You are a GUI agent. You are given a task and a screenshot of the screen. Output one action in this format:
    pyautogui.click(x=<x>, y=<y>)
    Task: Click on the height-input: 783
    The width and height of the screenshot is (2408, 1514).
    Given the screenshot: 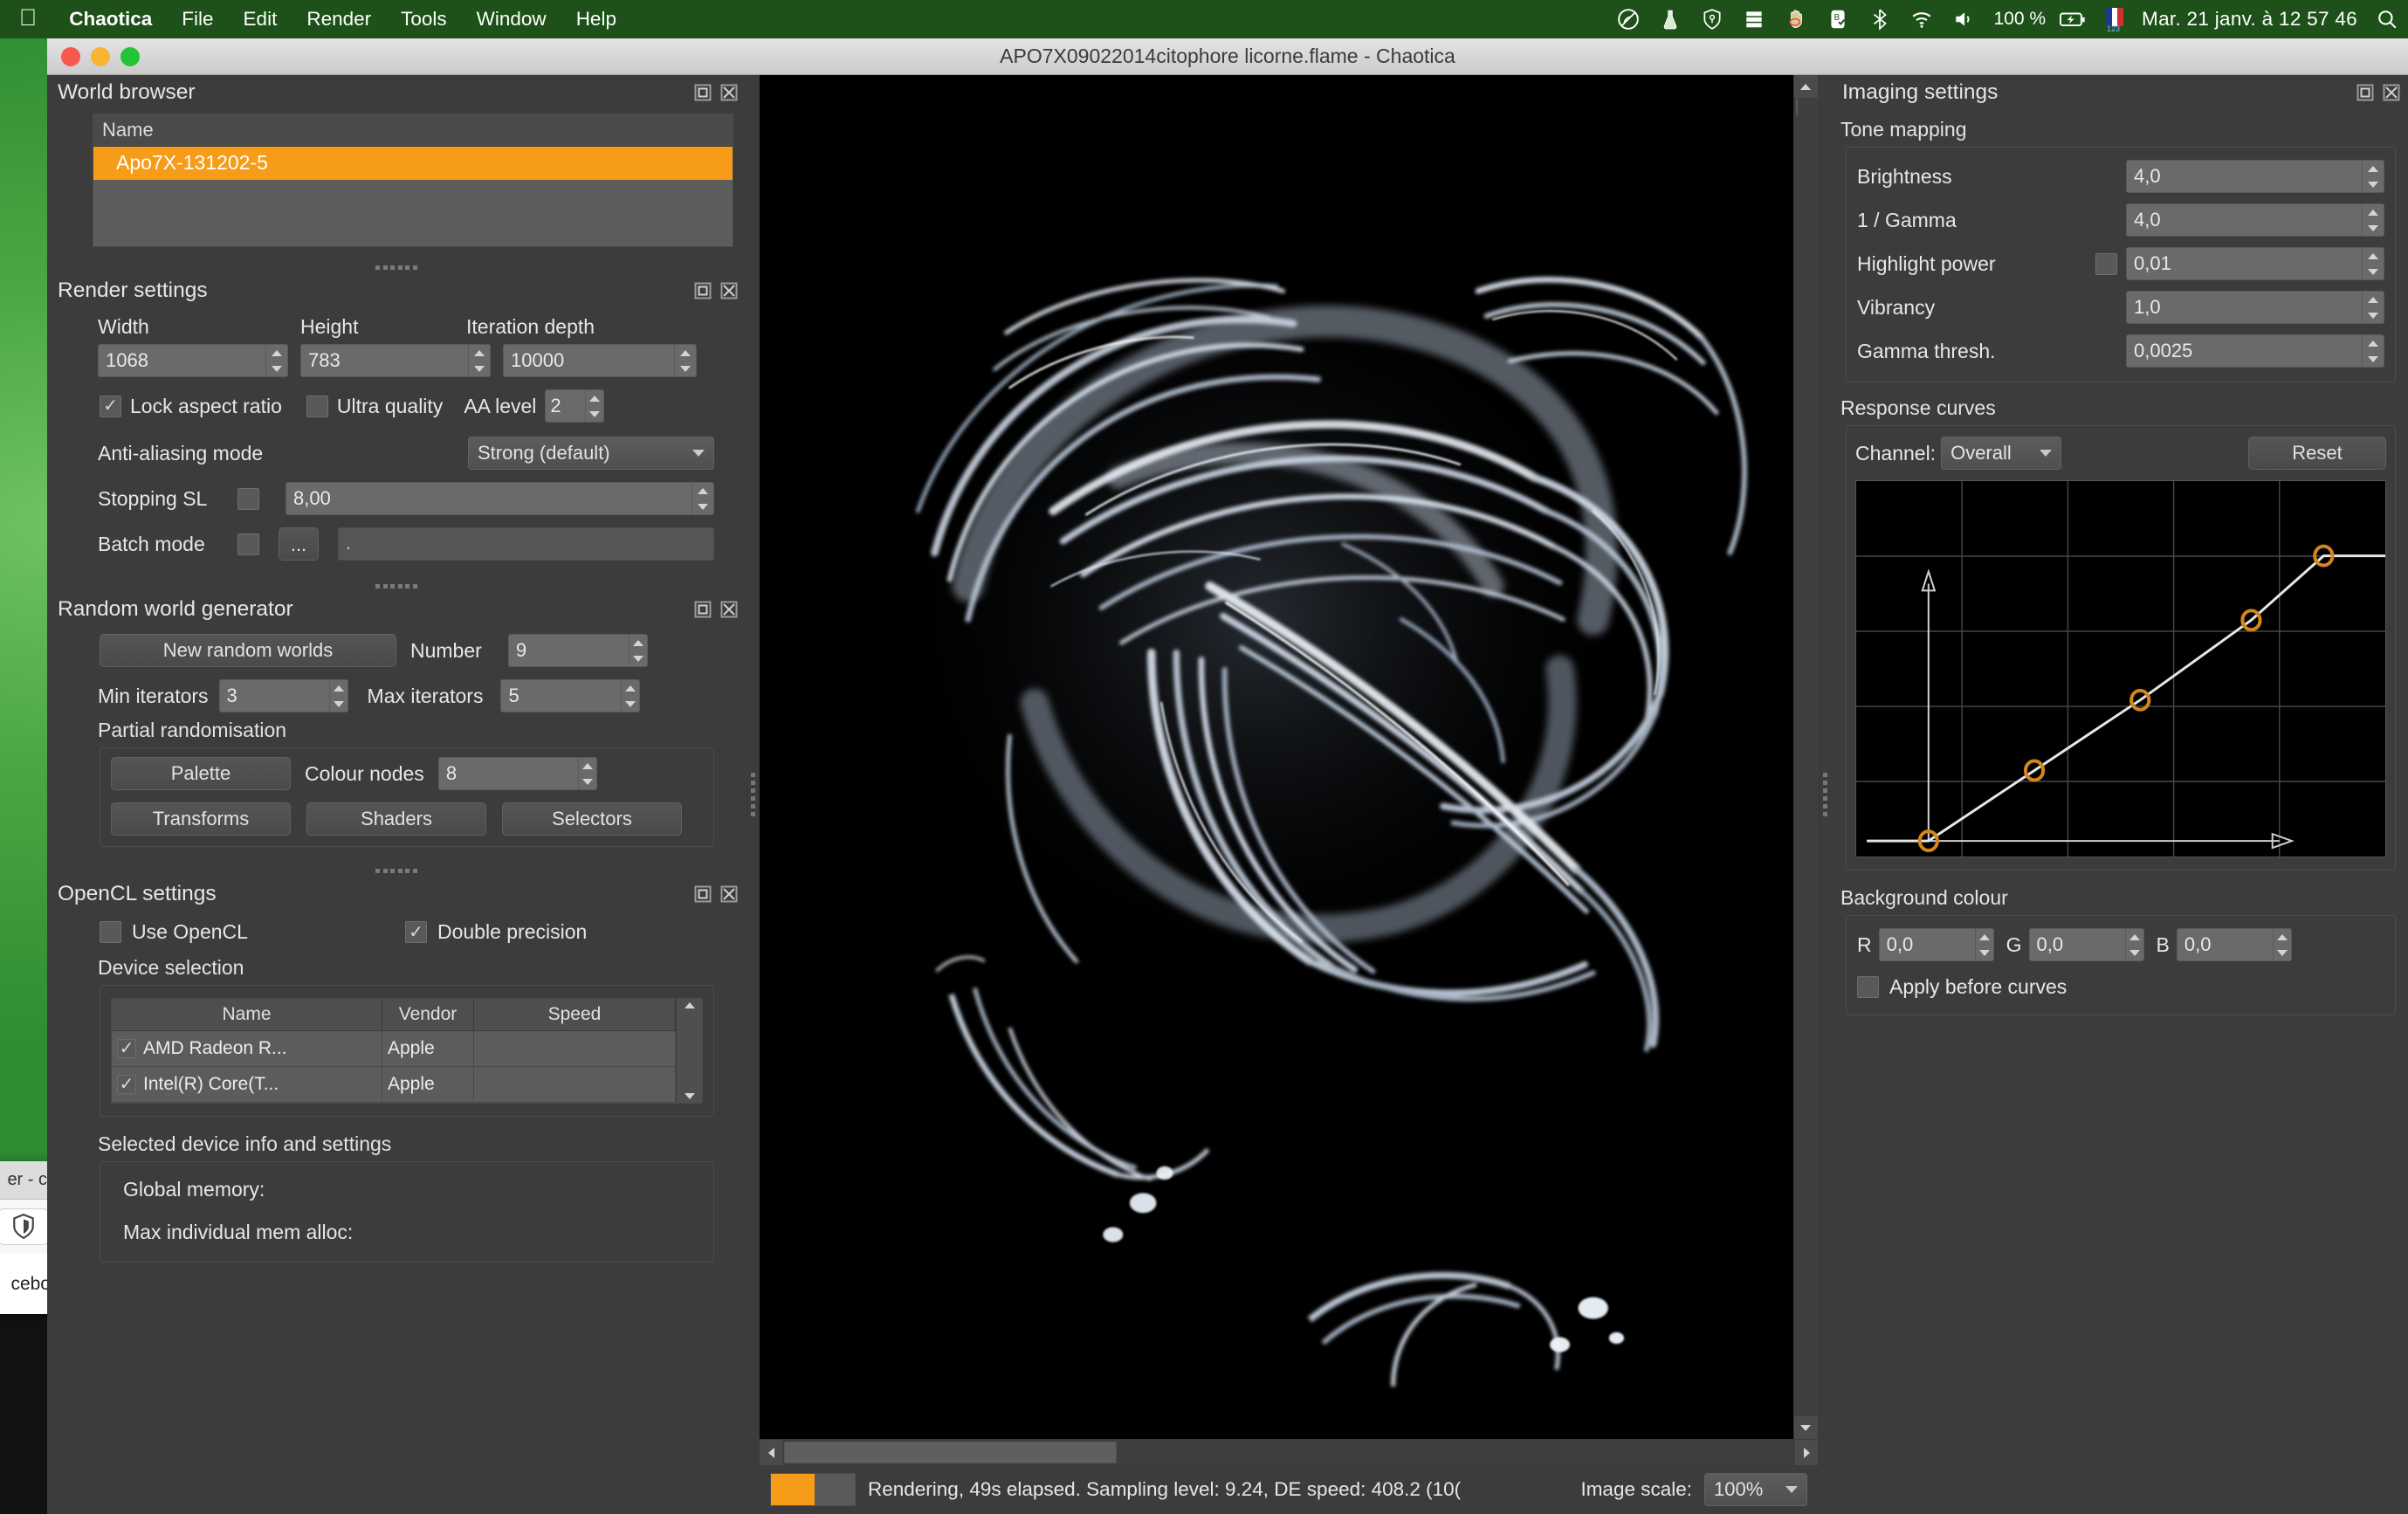 What is the action you would take?
    pyautogui.click(x=384, y=360)
    